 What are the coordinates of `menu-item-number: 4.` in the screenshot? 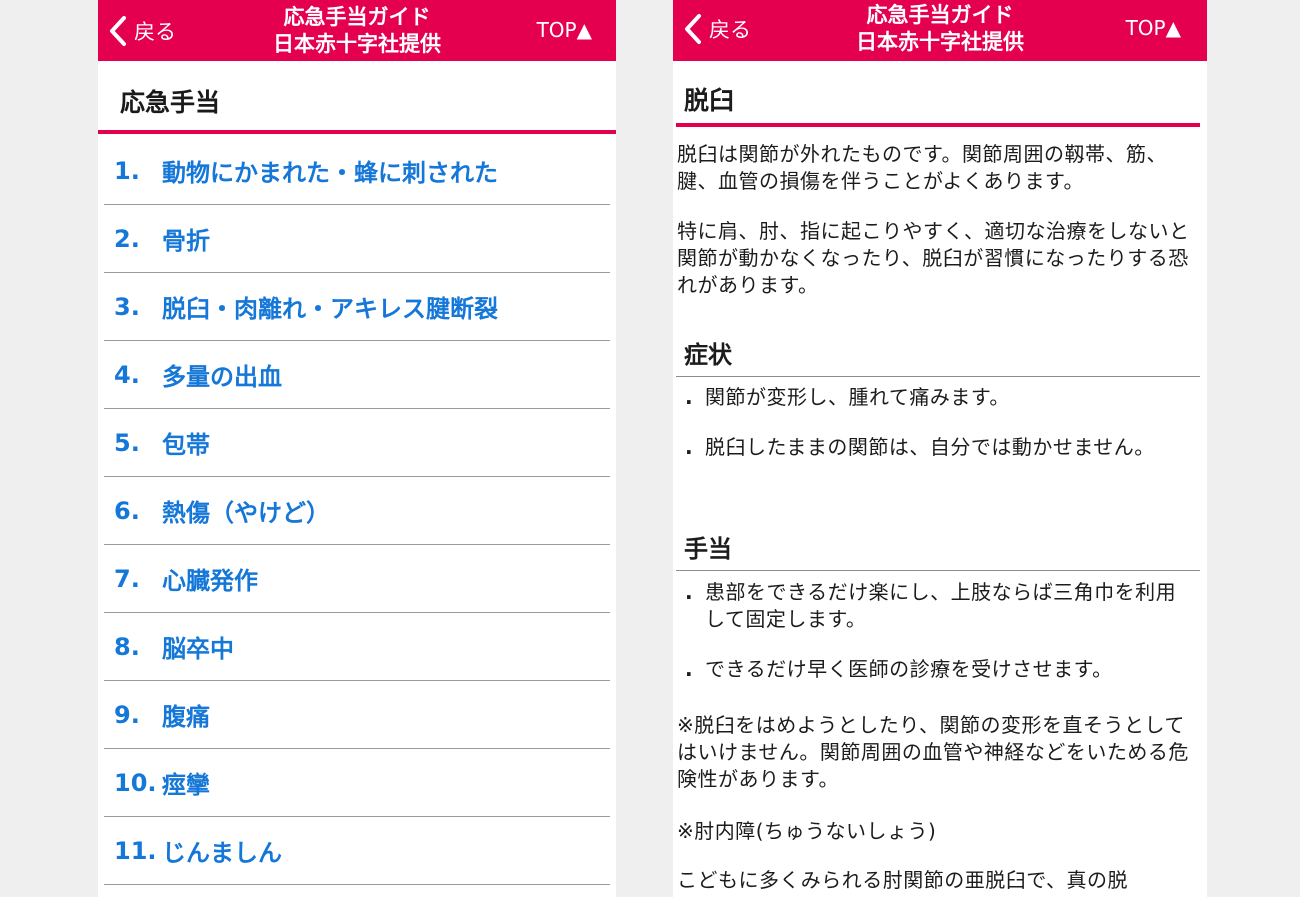 It's located at (127, 374).